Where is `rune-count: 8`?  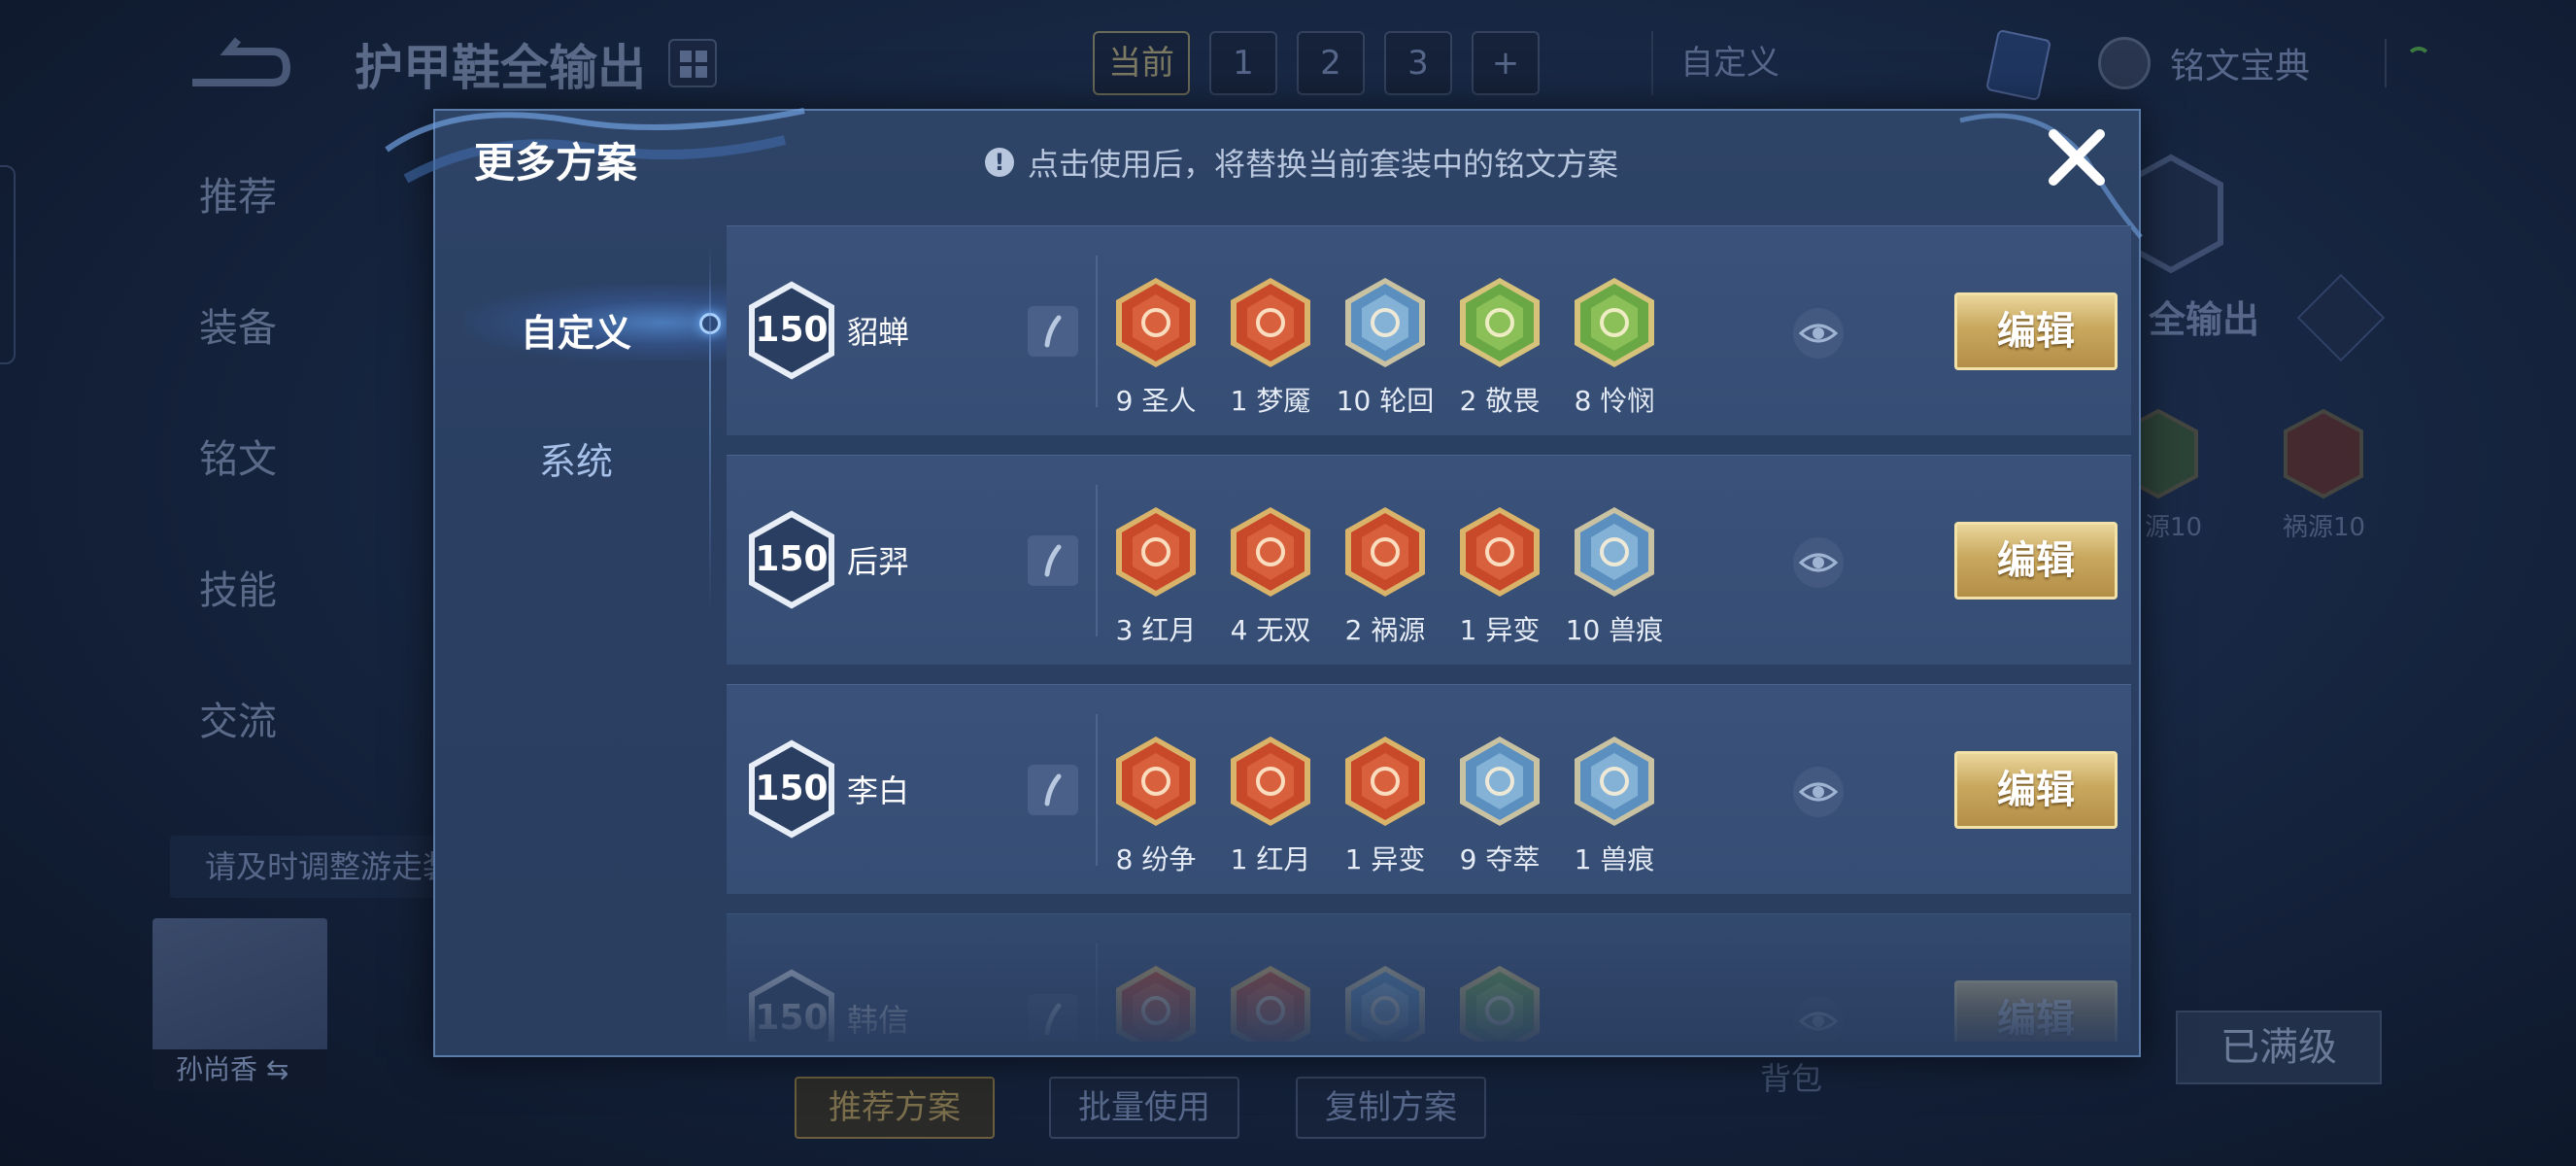 rune-count: 8 is located at coordinates (1583, 401).